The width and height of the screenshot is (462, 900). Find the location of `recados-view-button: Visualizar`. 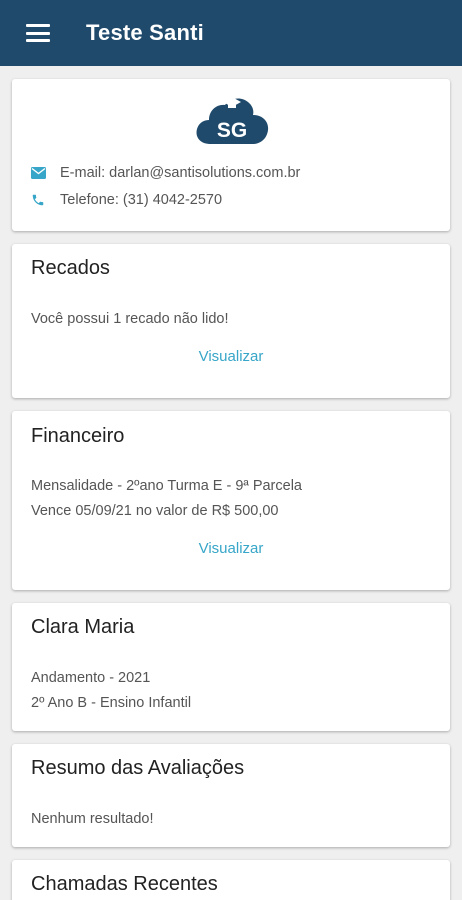

recados-view-button: Visualizar is located at coordinates (231, 356).